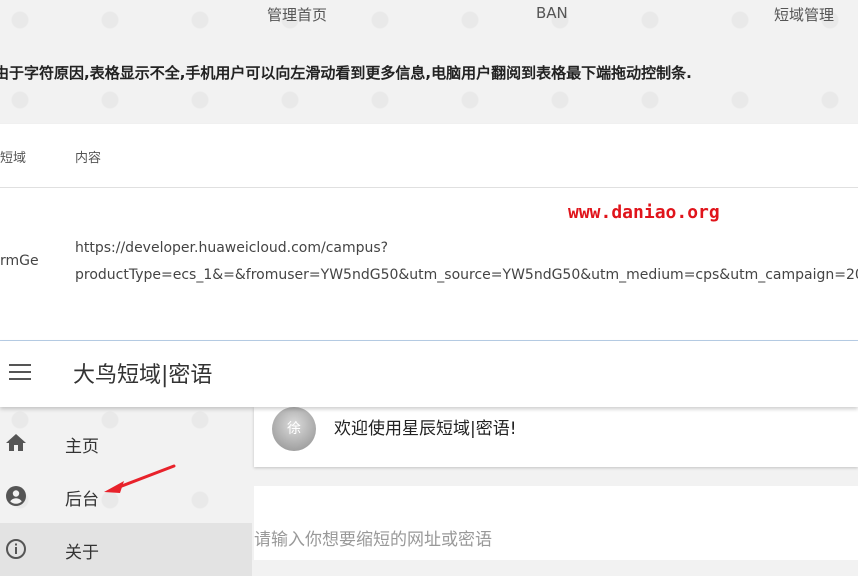 The image size is (858, 576). What do you see at coordinates (16, 442) in the screenshot?
I see `home-icon` at bounding box center [16, 442].